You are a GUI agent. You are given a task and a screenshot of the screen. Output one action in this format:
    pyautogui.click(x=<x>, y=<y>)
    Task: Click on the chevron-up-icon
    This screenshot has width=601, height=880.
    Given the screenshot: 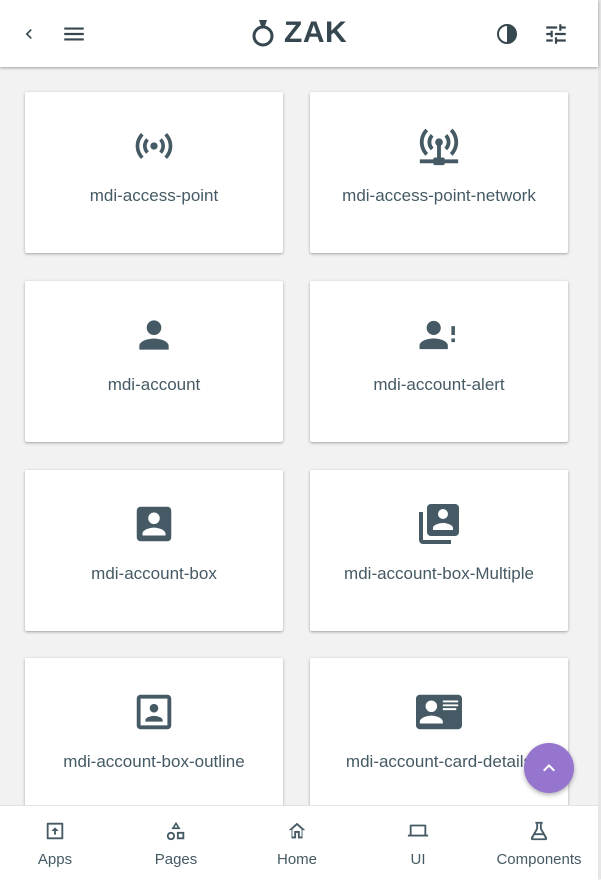 What is the action you would take?
    pyautogui.click(x=549, y=768)
    